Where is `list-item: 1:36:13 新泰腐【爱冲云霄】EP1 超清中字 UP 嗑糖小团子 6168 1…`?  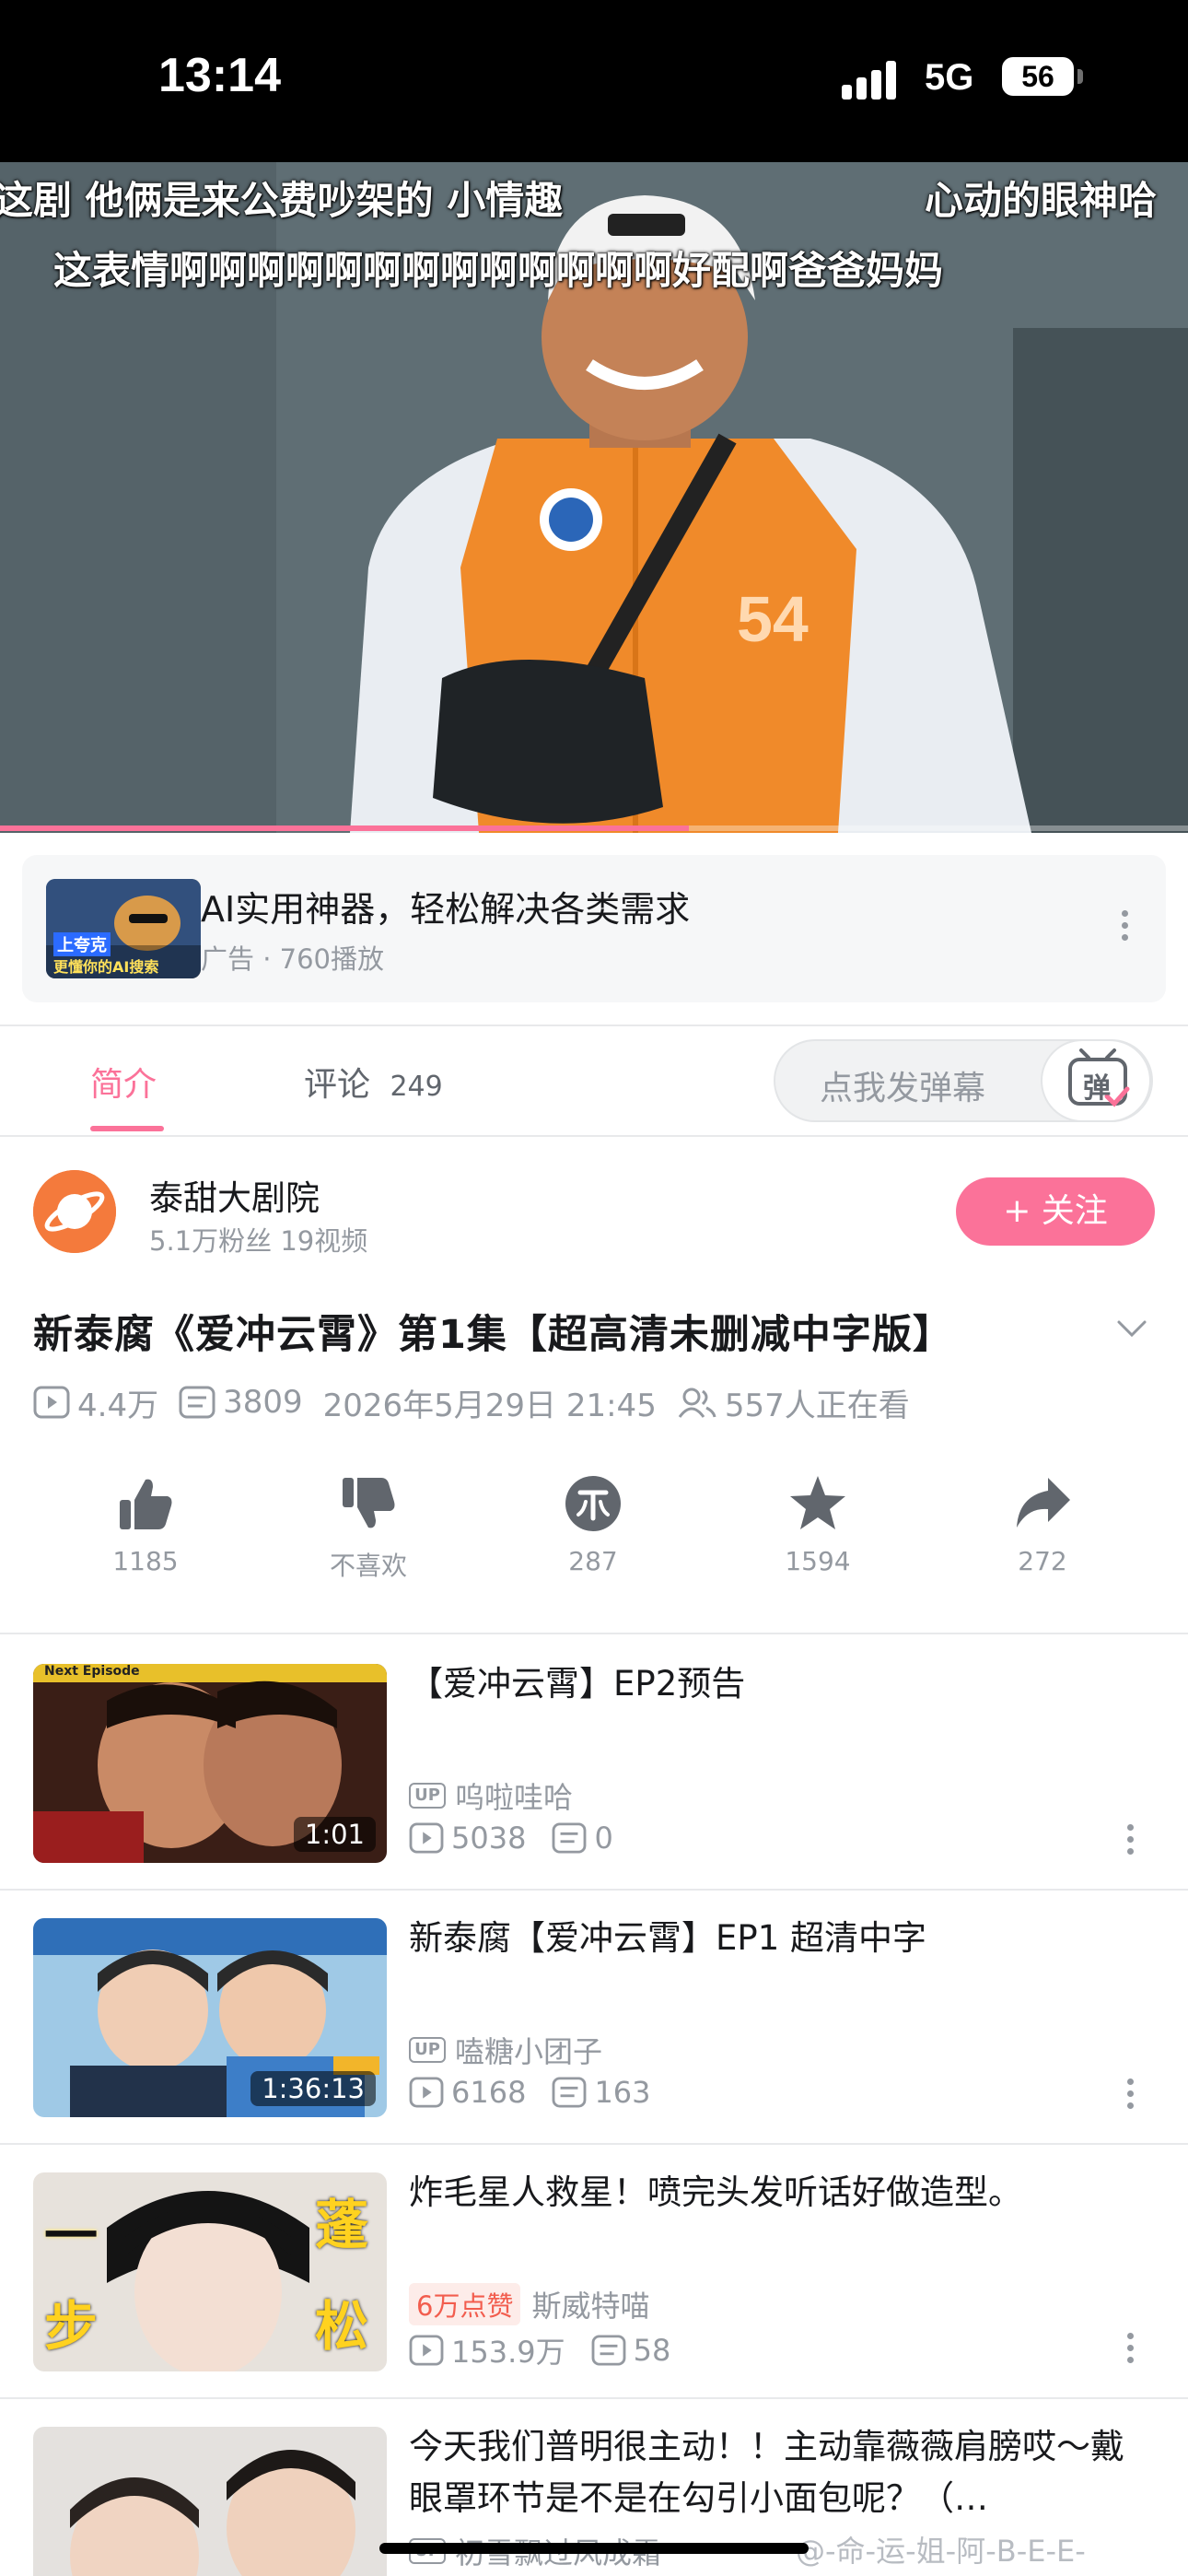
list-item: 1:36:13 新泰腐【爱冲云霄】EP1 超清中字 UP 嗑糖小团子 6168 1… is located at coordinates (594, 2004).